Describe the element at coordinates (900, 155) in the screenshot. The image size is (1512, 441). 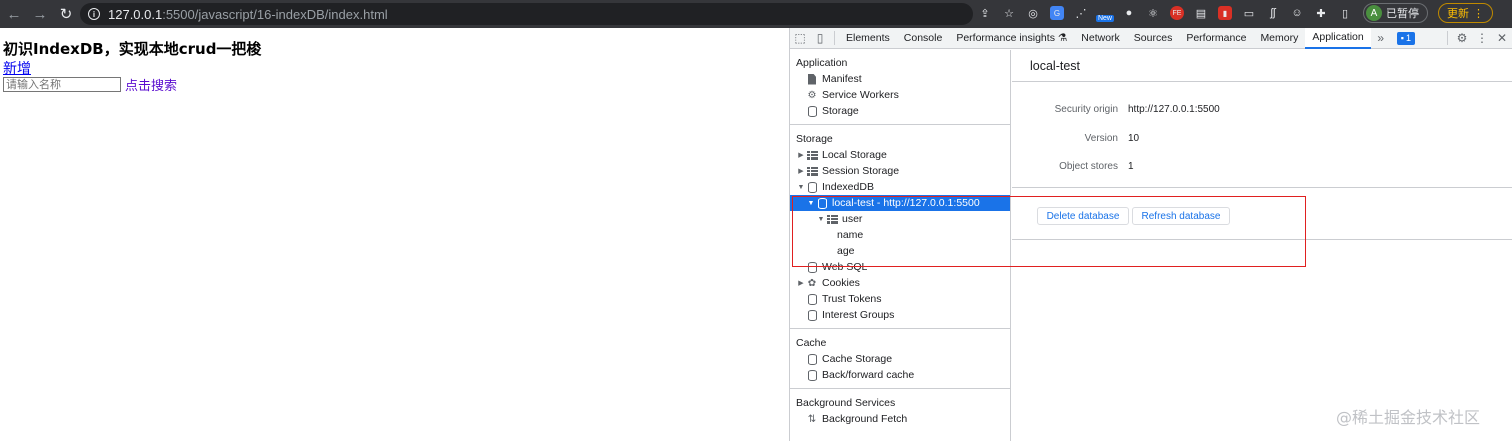
I see `sidebar-item-local-storage: ▶ Local Storage` at that location.